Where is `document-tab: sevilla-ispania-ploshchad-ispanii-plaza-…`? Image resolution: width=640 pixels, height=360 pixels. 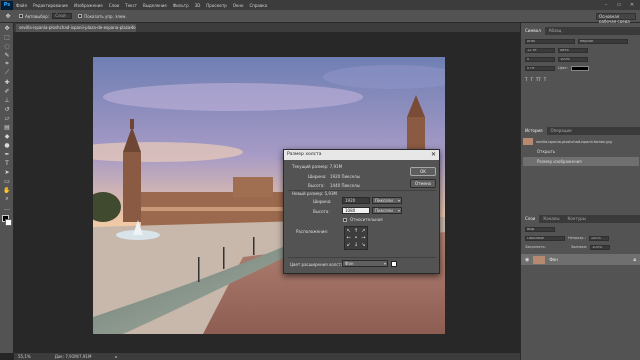 document-tab: sevilla-ispania-ploshchad-ispanii-plaza-… is located at coordinates (76, 28).